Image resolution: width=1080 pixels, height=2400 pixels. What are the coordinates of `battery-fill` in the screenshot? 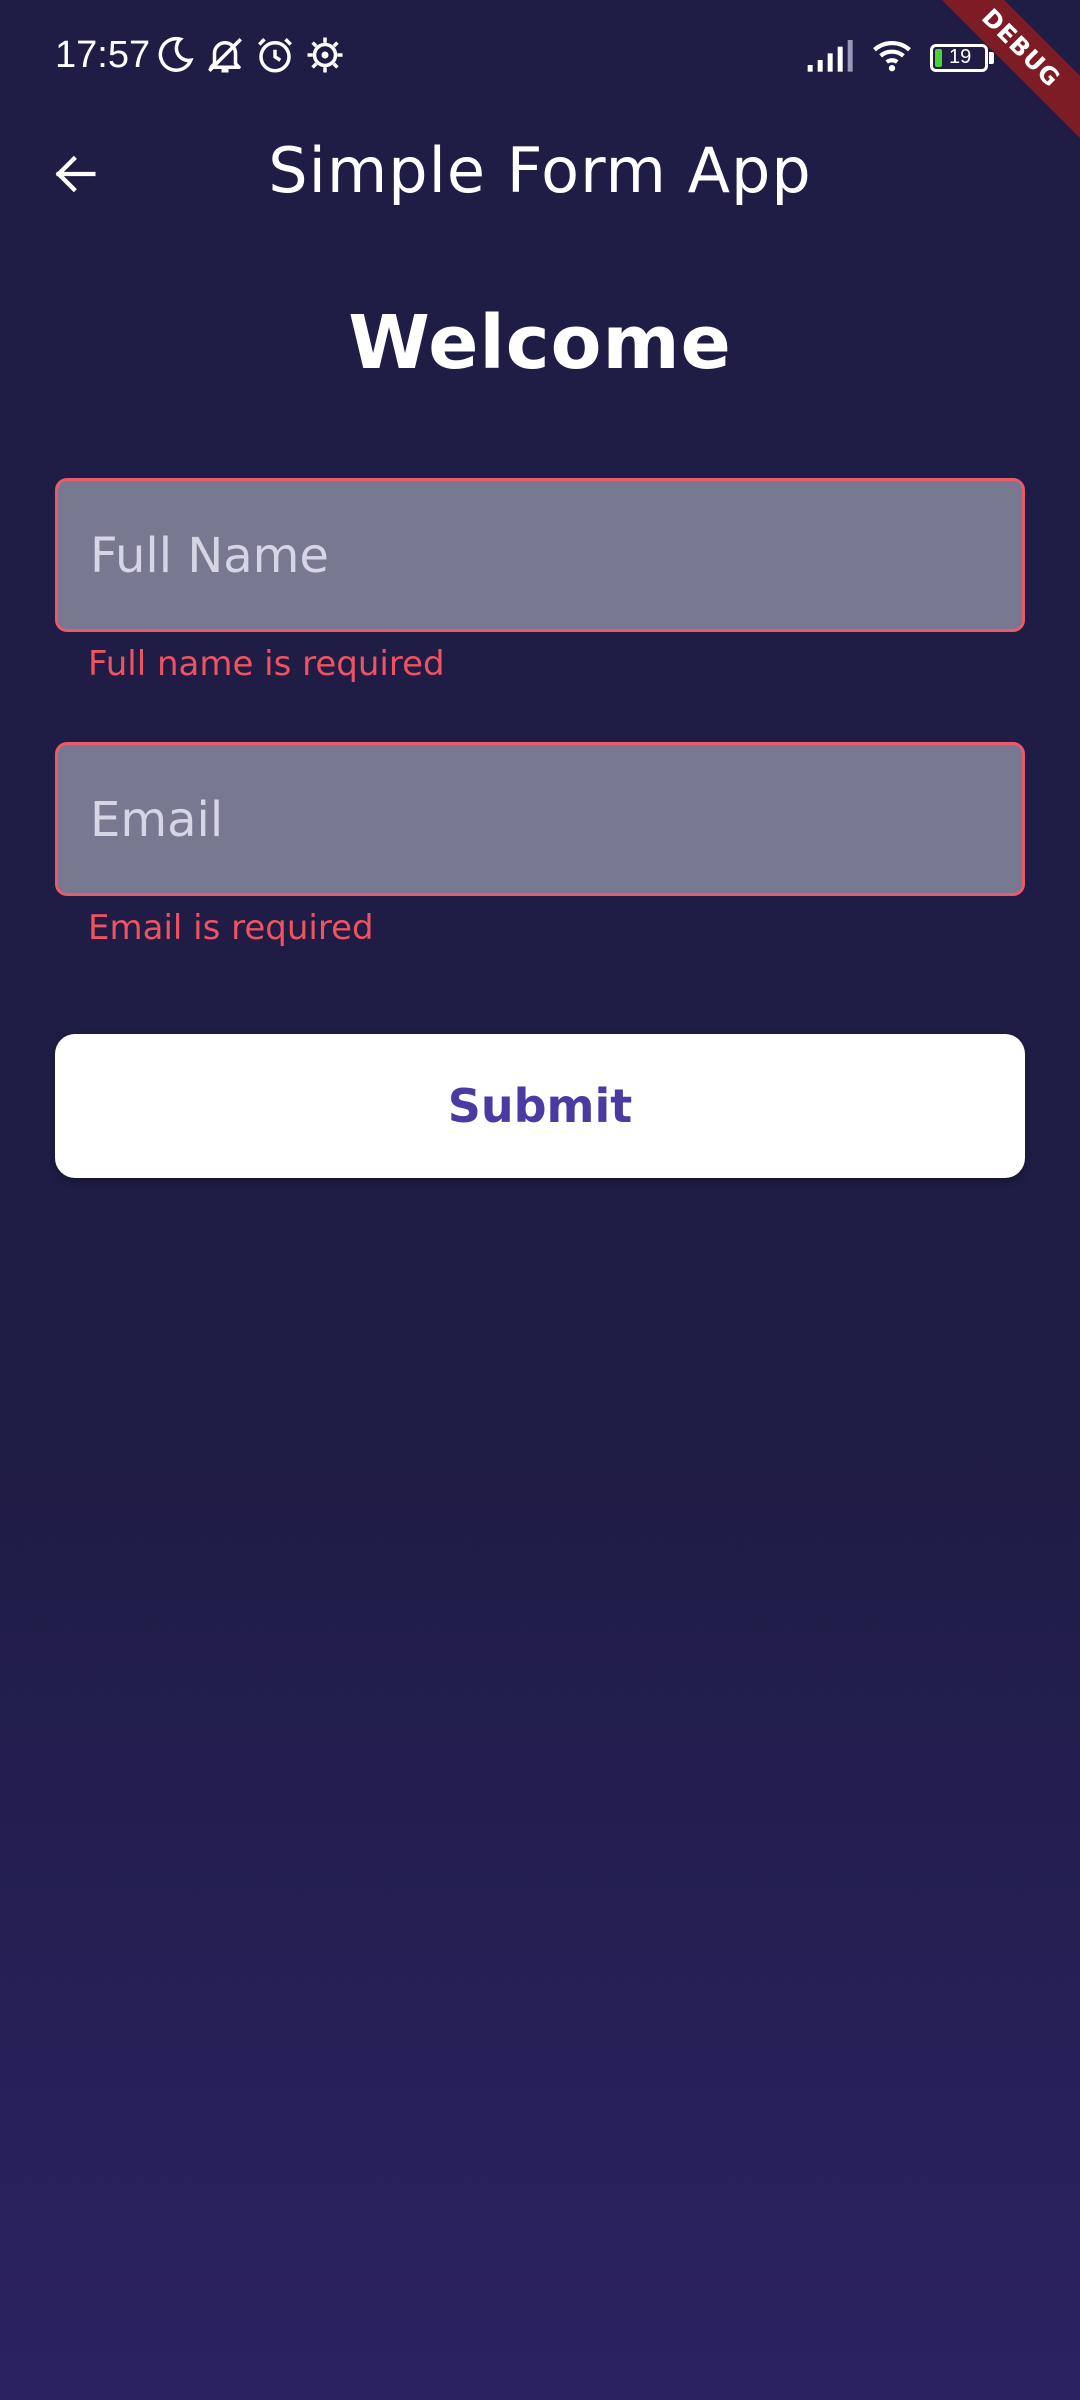 It's located at (938, 58).